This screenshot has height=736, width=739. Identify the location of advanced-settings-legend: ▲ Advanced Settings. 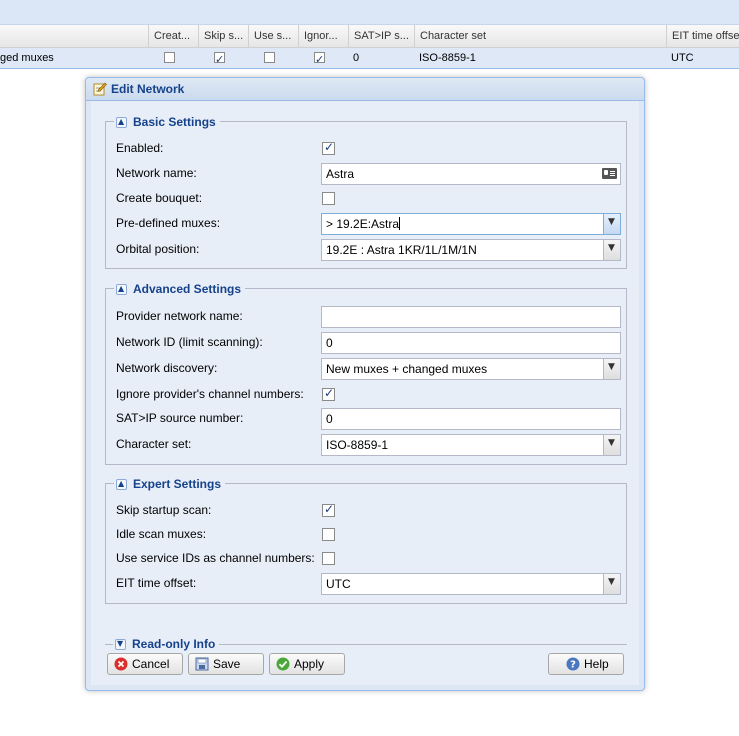
(180, 289).